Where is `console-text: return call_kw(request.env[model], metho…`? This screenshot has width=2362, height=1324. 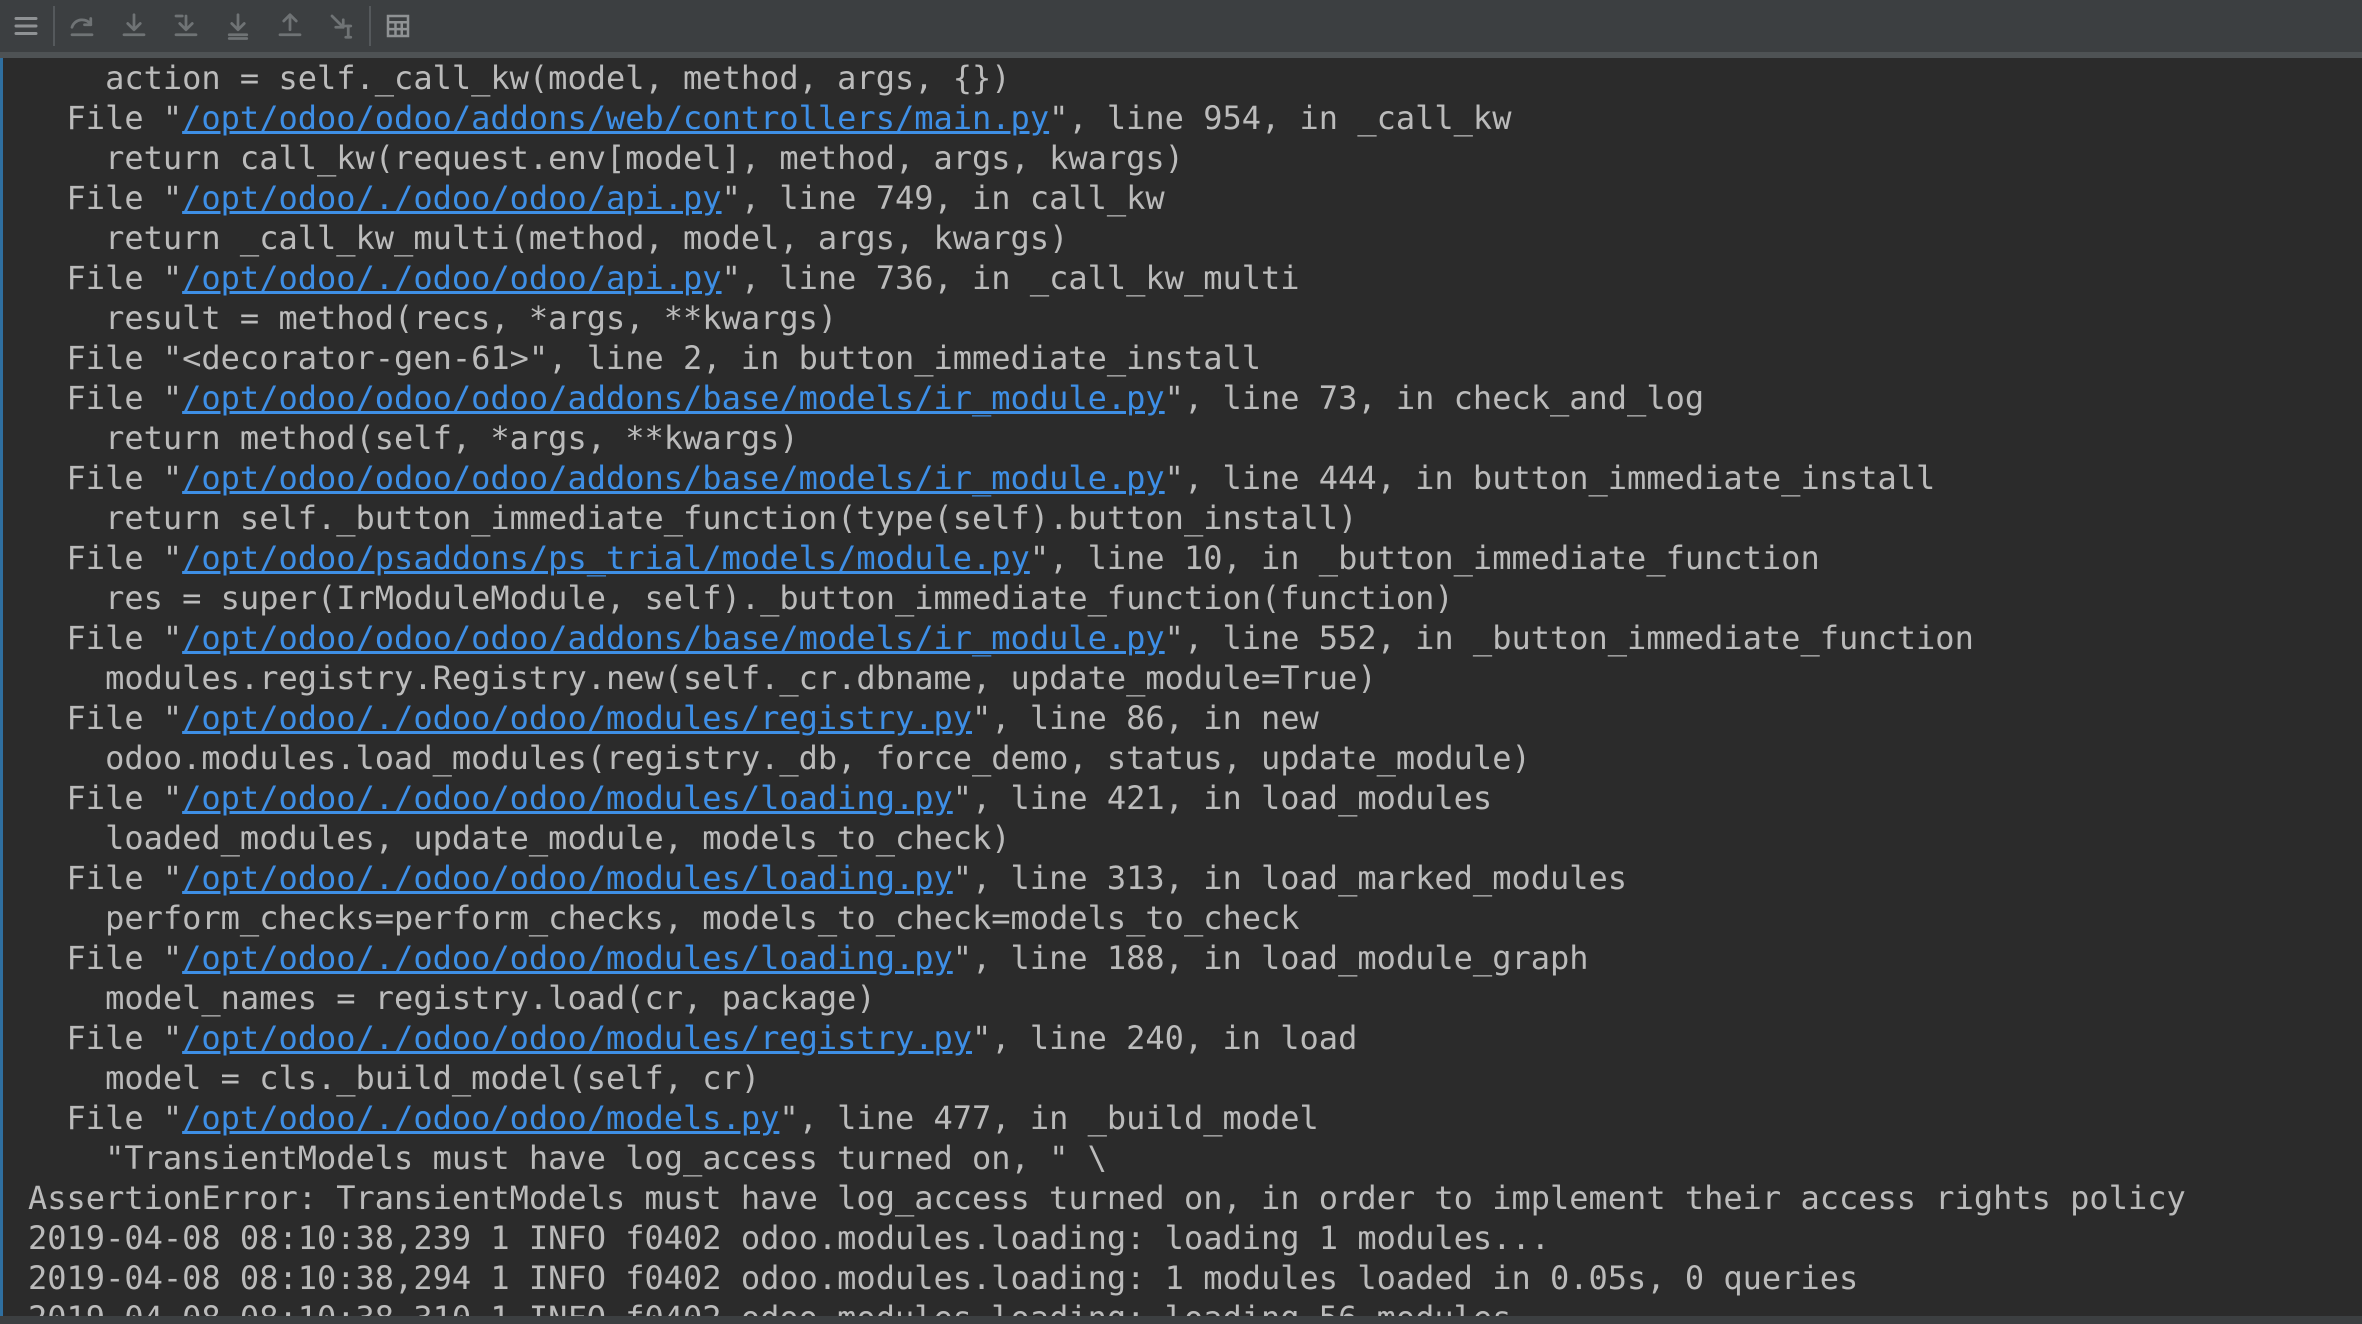 console-text: return call_kw(request.env[model], metho… is located at coordinates (606, 158).